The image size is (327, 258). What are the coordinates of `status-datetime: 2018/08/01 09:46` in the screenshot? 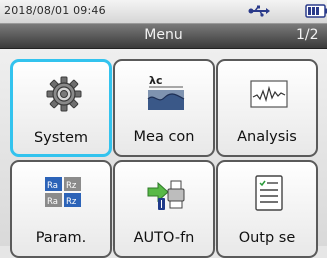 It's located at (55, 10).